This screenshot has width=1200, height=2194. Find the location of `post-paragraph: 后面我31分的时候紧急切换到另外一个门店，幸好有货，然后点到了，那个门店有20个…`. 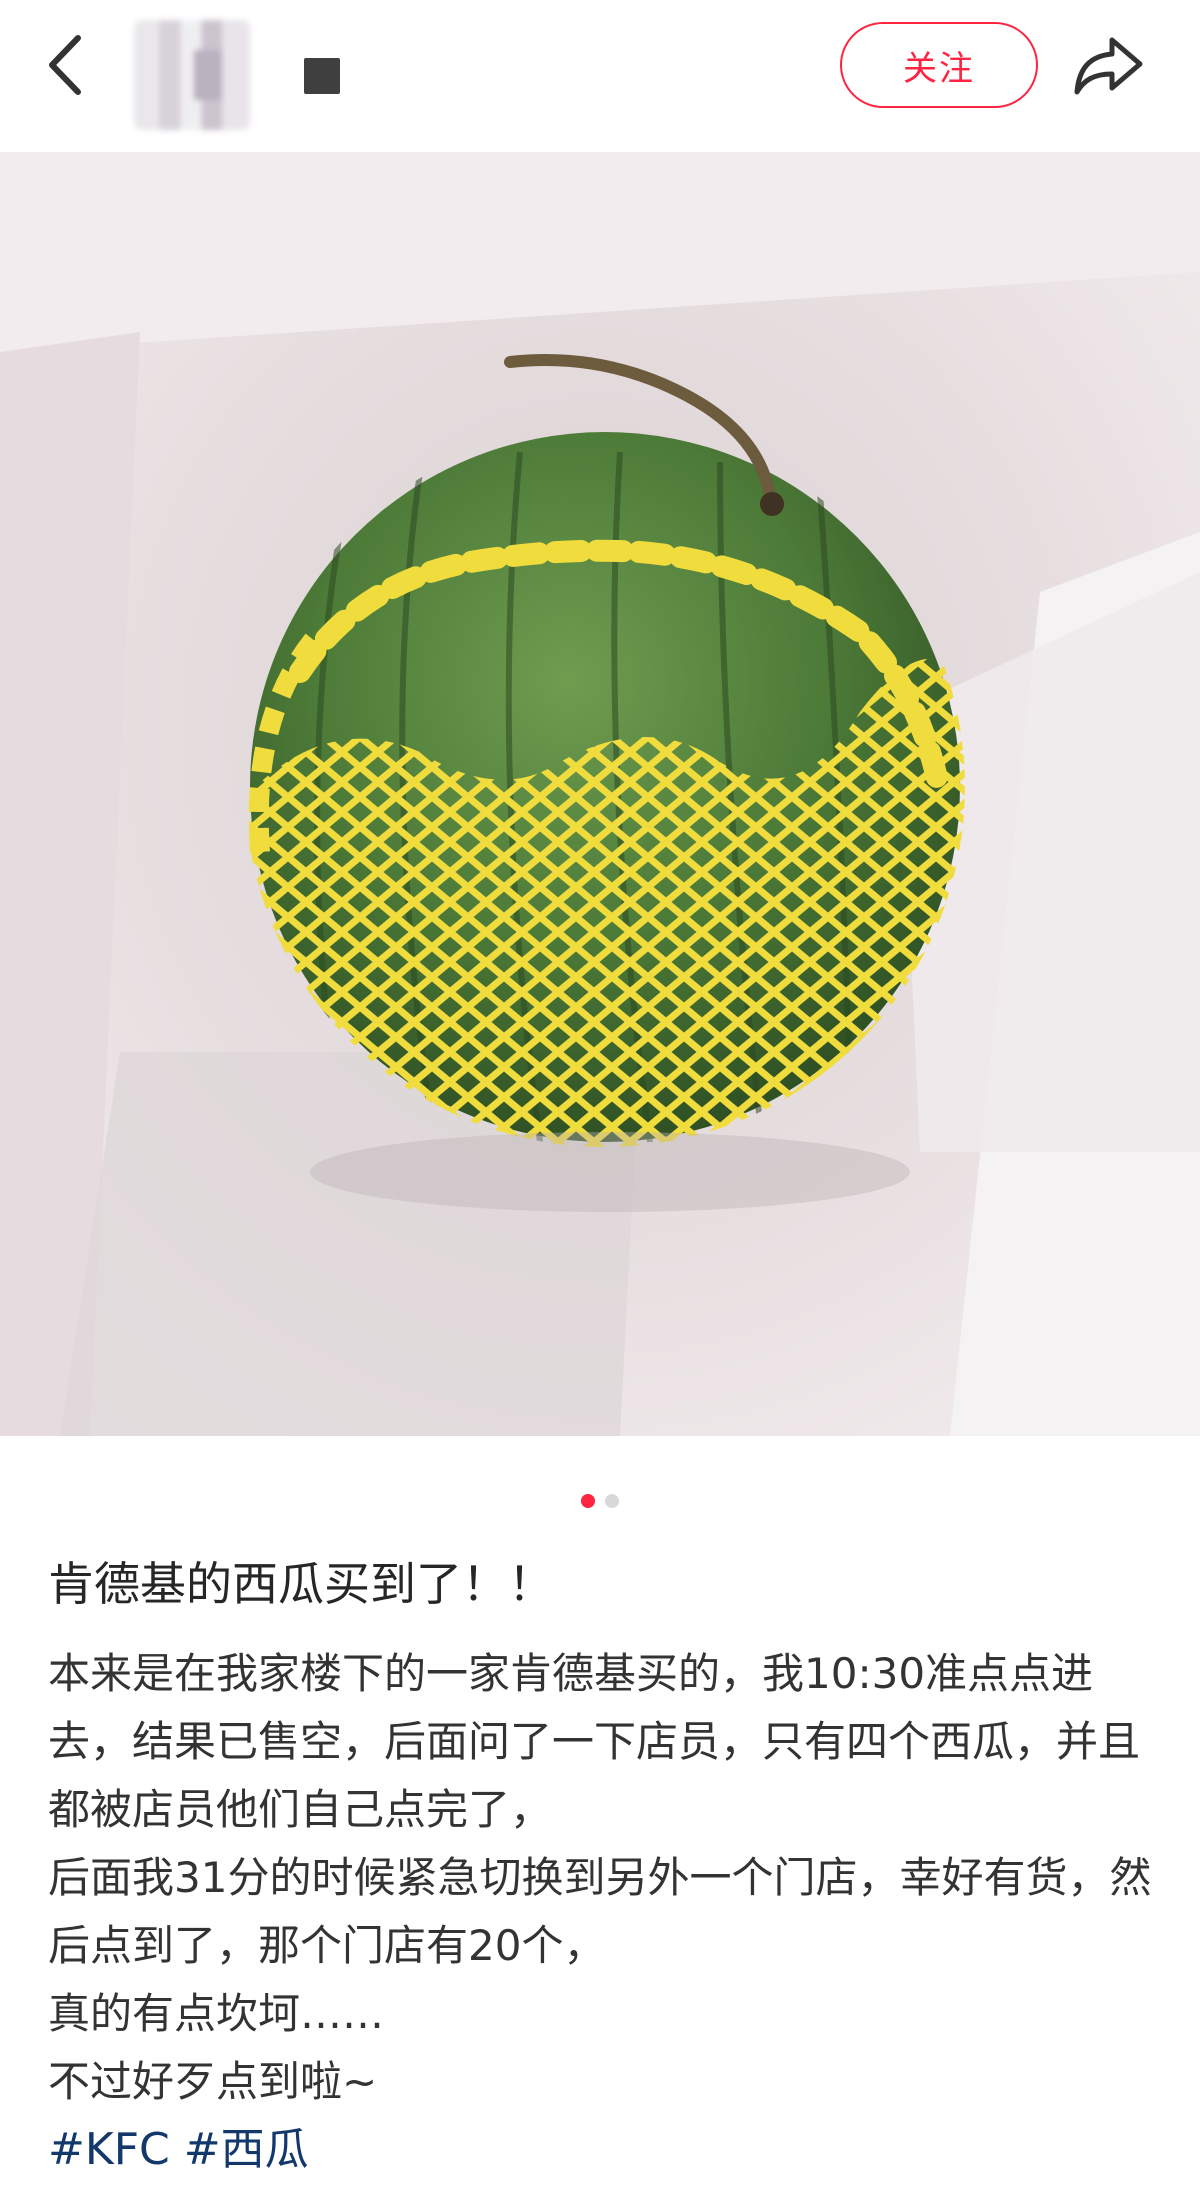

post-paragraph: 后面我31分的时候紧急切换到另外一个门店，幸好有货，然后点到了，那个门店有20个… is located at coordinates (600, 1911).